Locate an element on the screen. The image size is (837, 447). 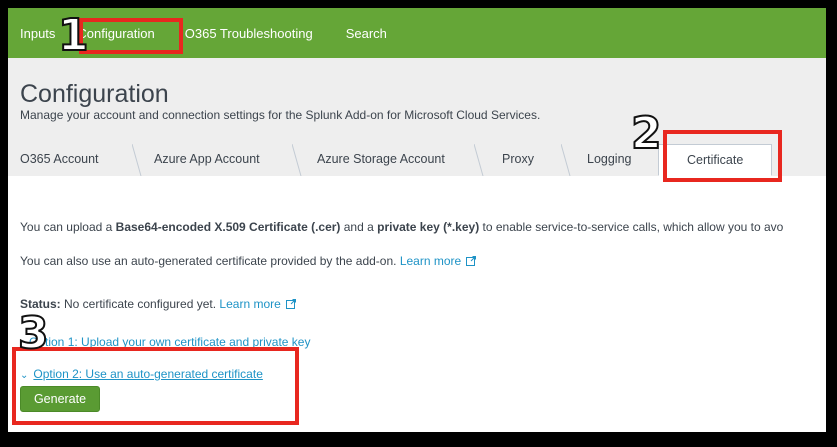
tab-o365-account: O365 Account is located at coordinates (59, 160).